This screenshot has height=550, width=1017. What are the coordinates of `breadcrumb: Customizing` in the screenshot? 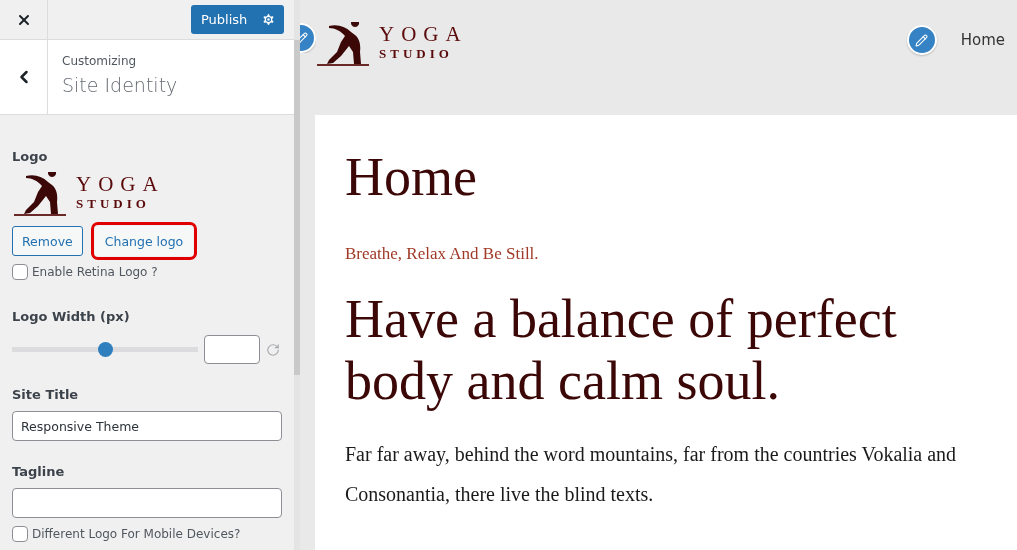 It's located at (100, 61).